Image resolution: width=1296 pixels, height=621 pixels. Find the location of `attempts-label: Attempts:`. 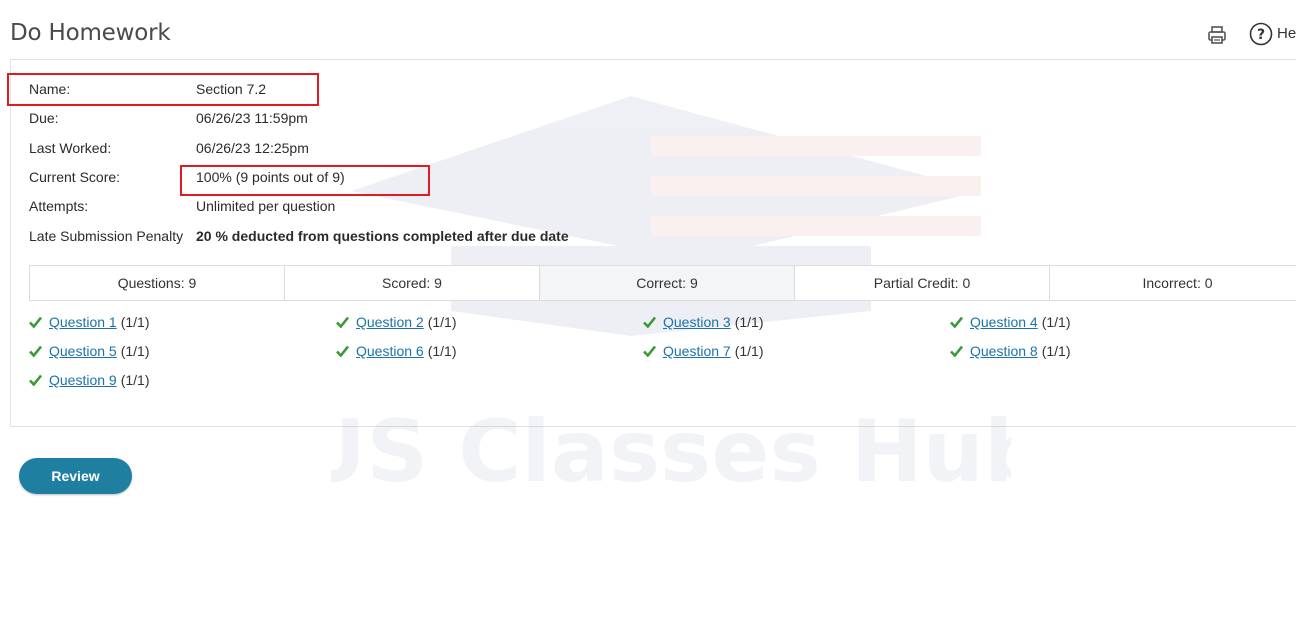

attempts-label: Attempts: is located at coordinates (59, 206).